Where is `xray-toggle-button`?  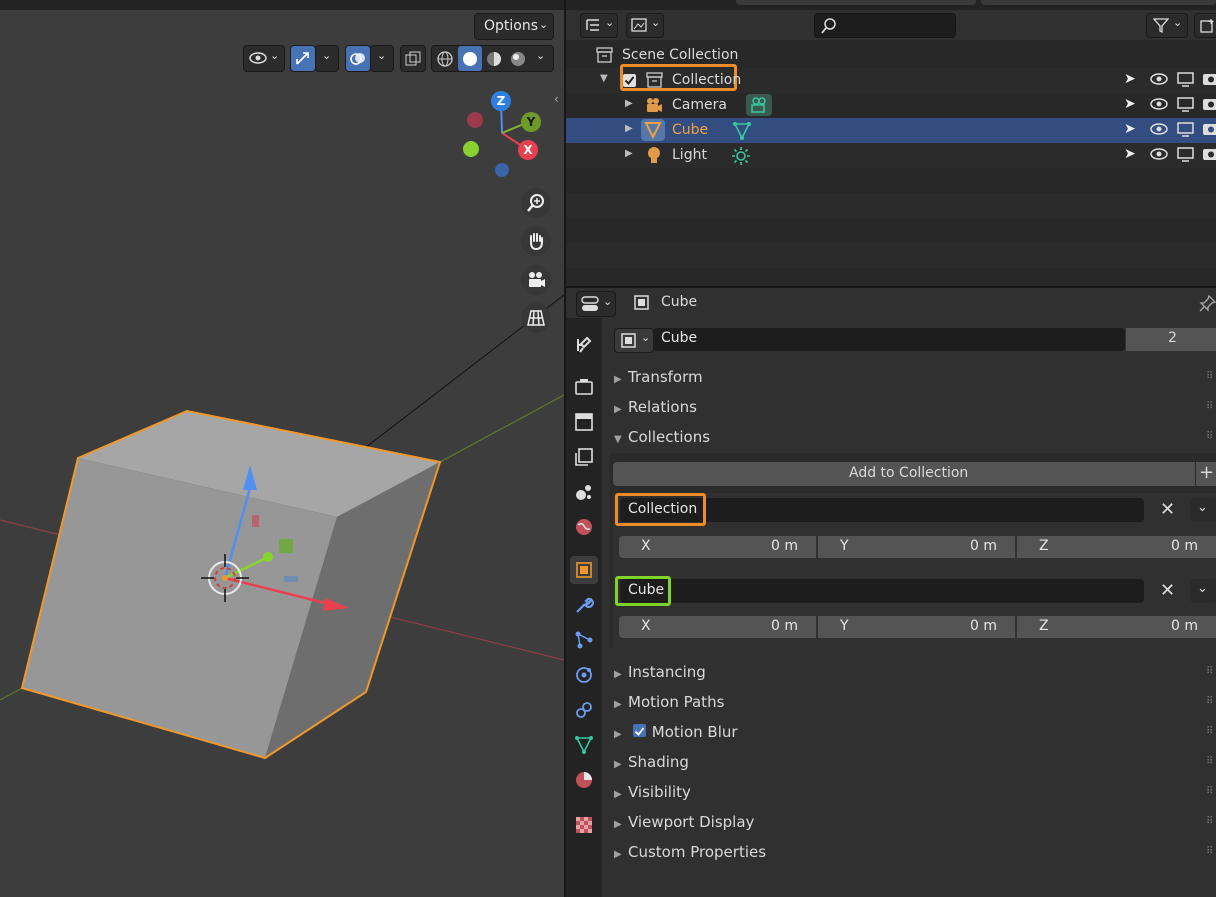
xray-toggle-button is located at coordinates (413, 58).